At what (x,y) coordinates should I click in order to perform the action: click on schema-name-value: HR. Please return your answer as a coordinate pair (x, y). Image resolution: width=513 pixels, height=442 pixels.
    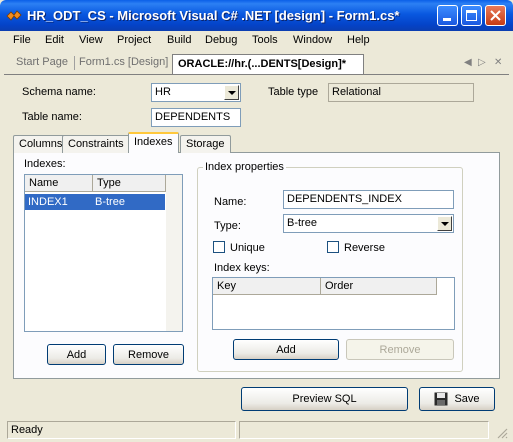
    Looking at the image, I should click on (163, 92).